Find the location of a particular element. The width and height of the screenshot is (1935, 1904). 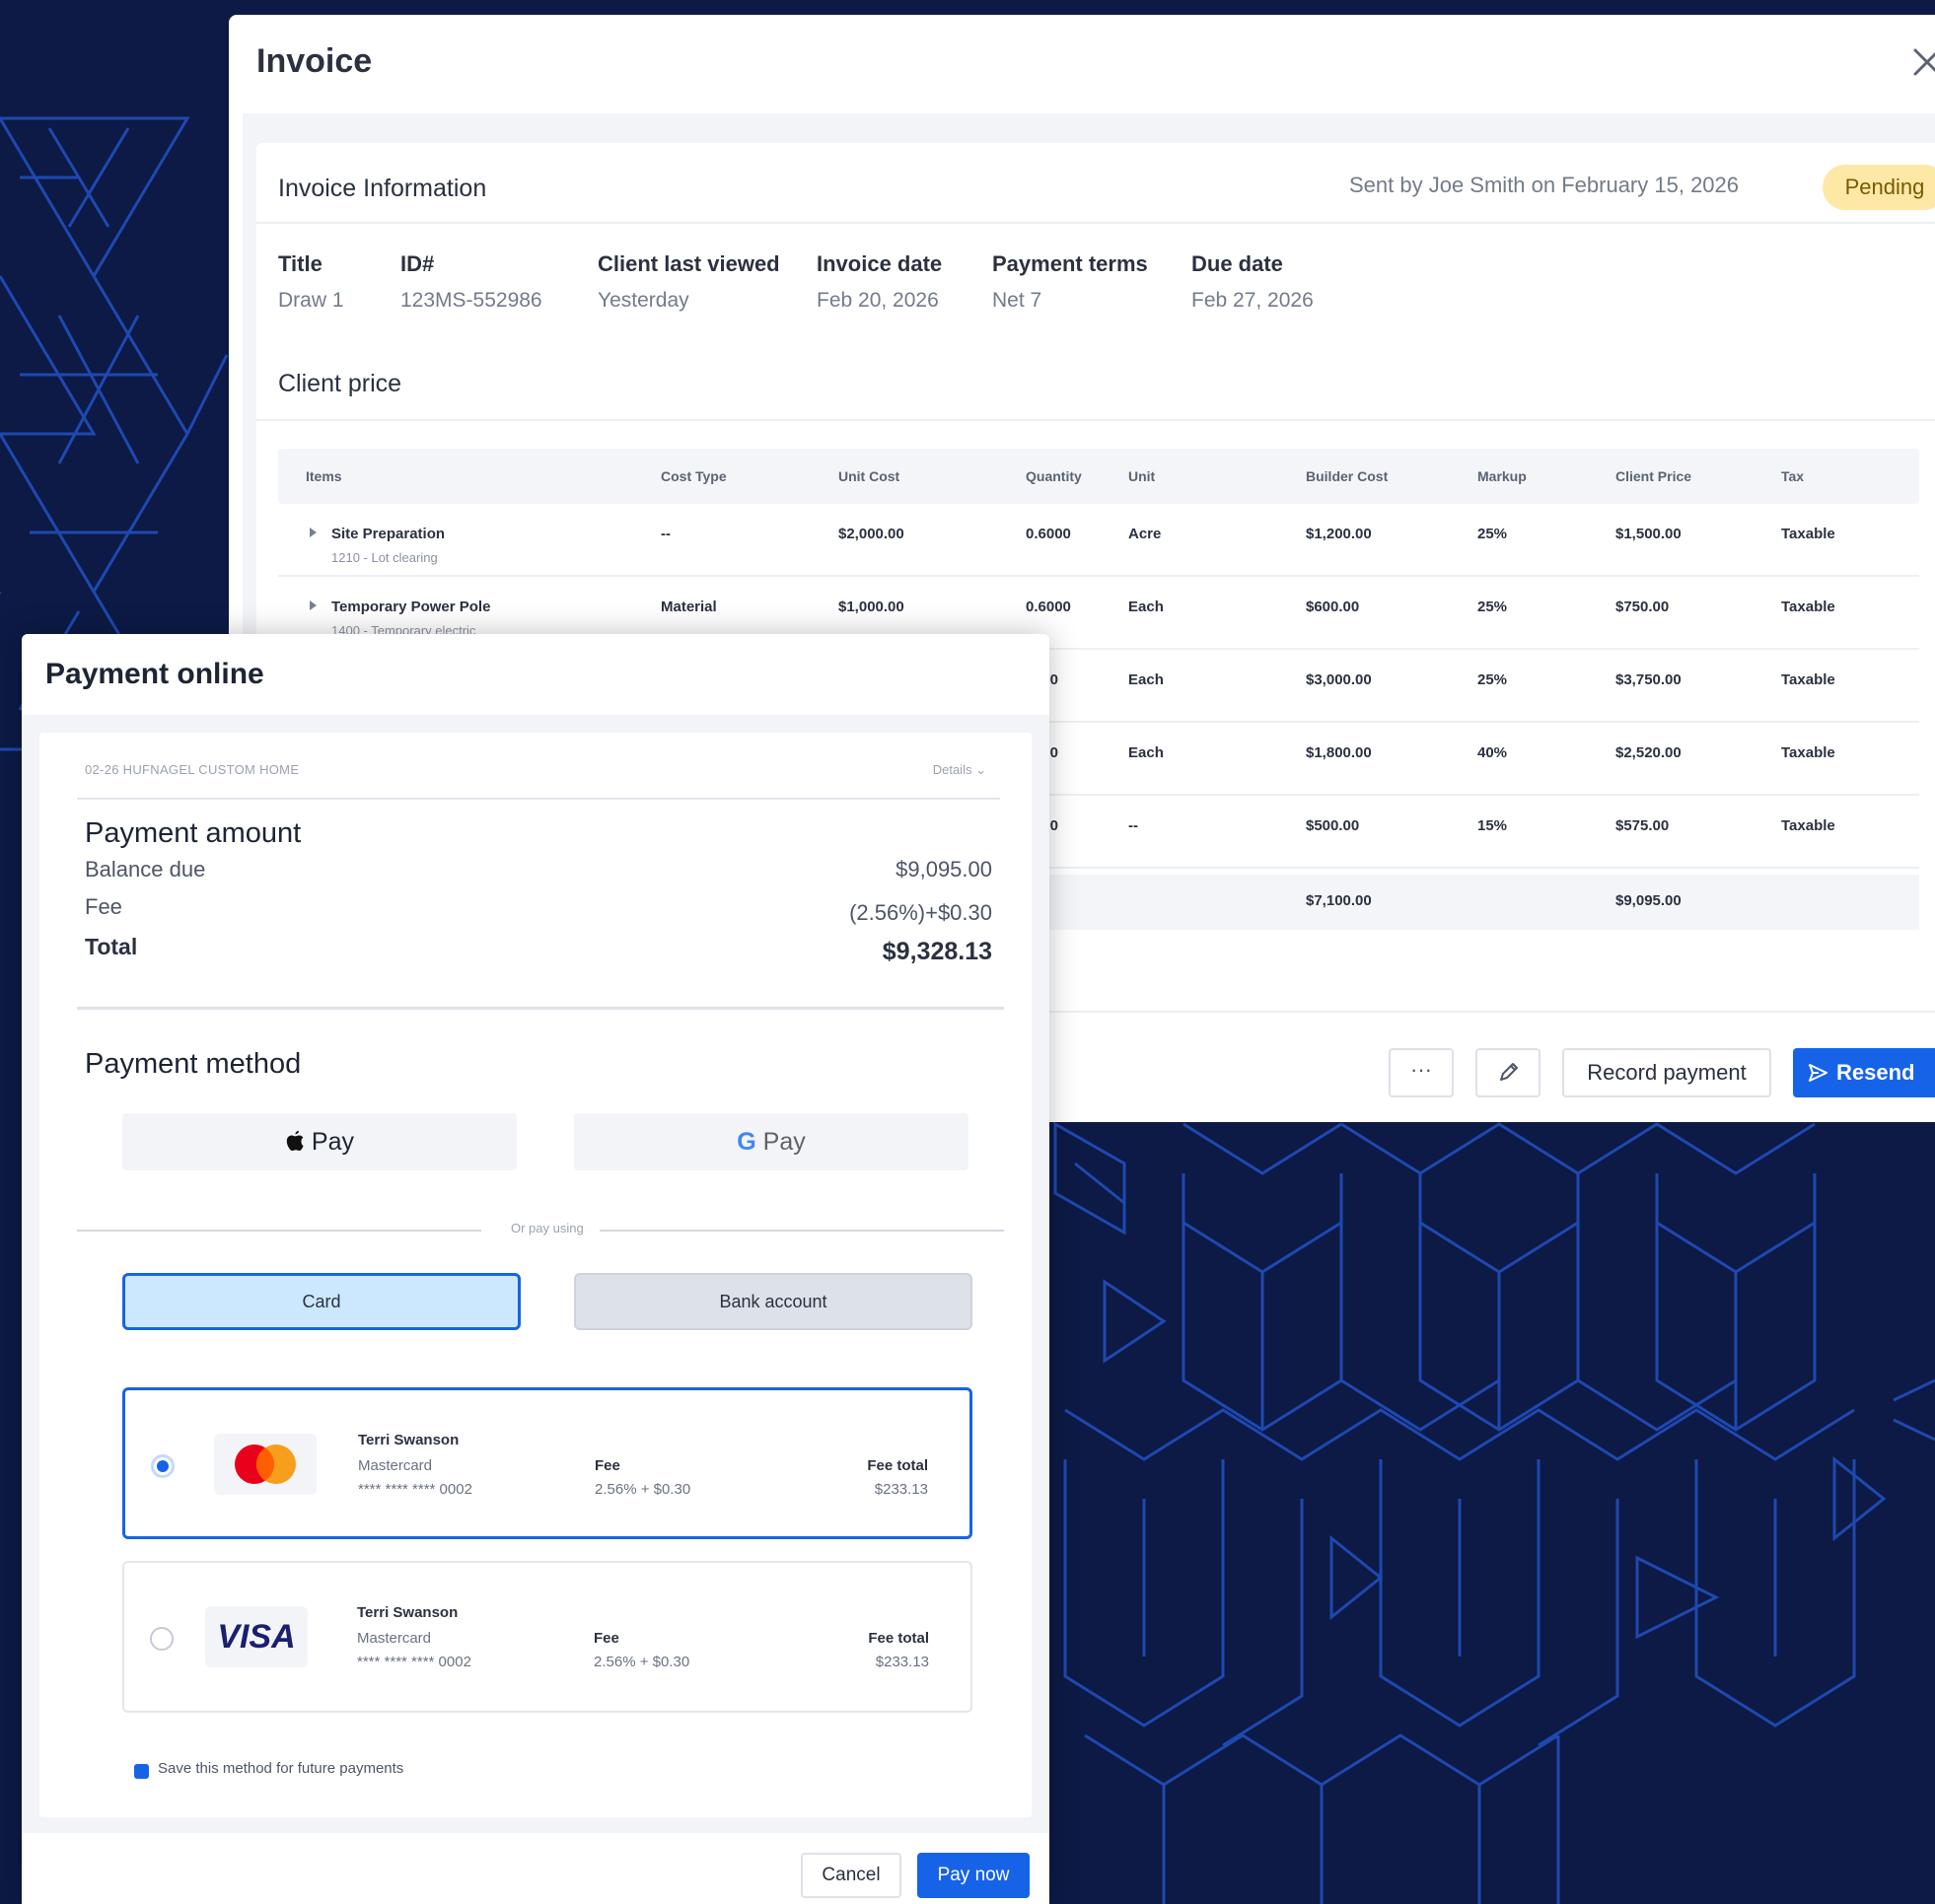

payment-title: Payment online is located at coordinates (154, 674).